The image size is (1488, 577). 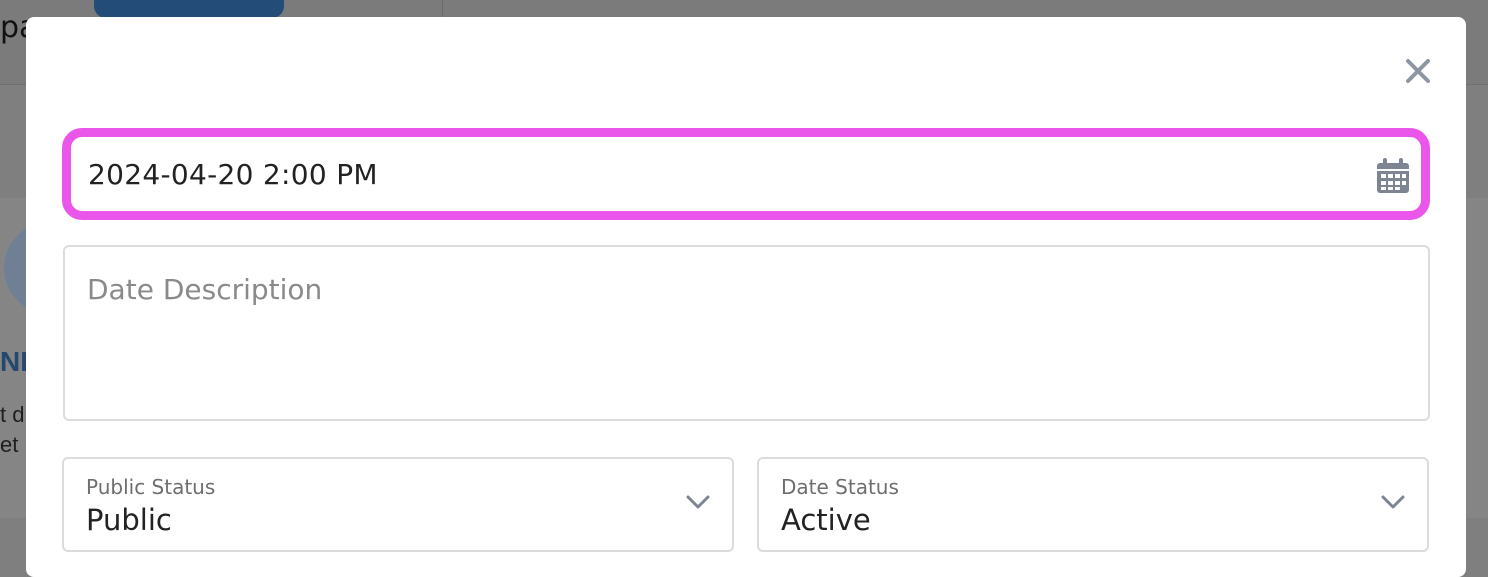 What do you see at coordinates (14, 361) in the screenshot?
I see `background-name: NI` at bounding box center [14, 361].